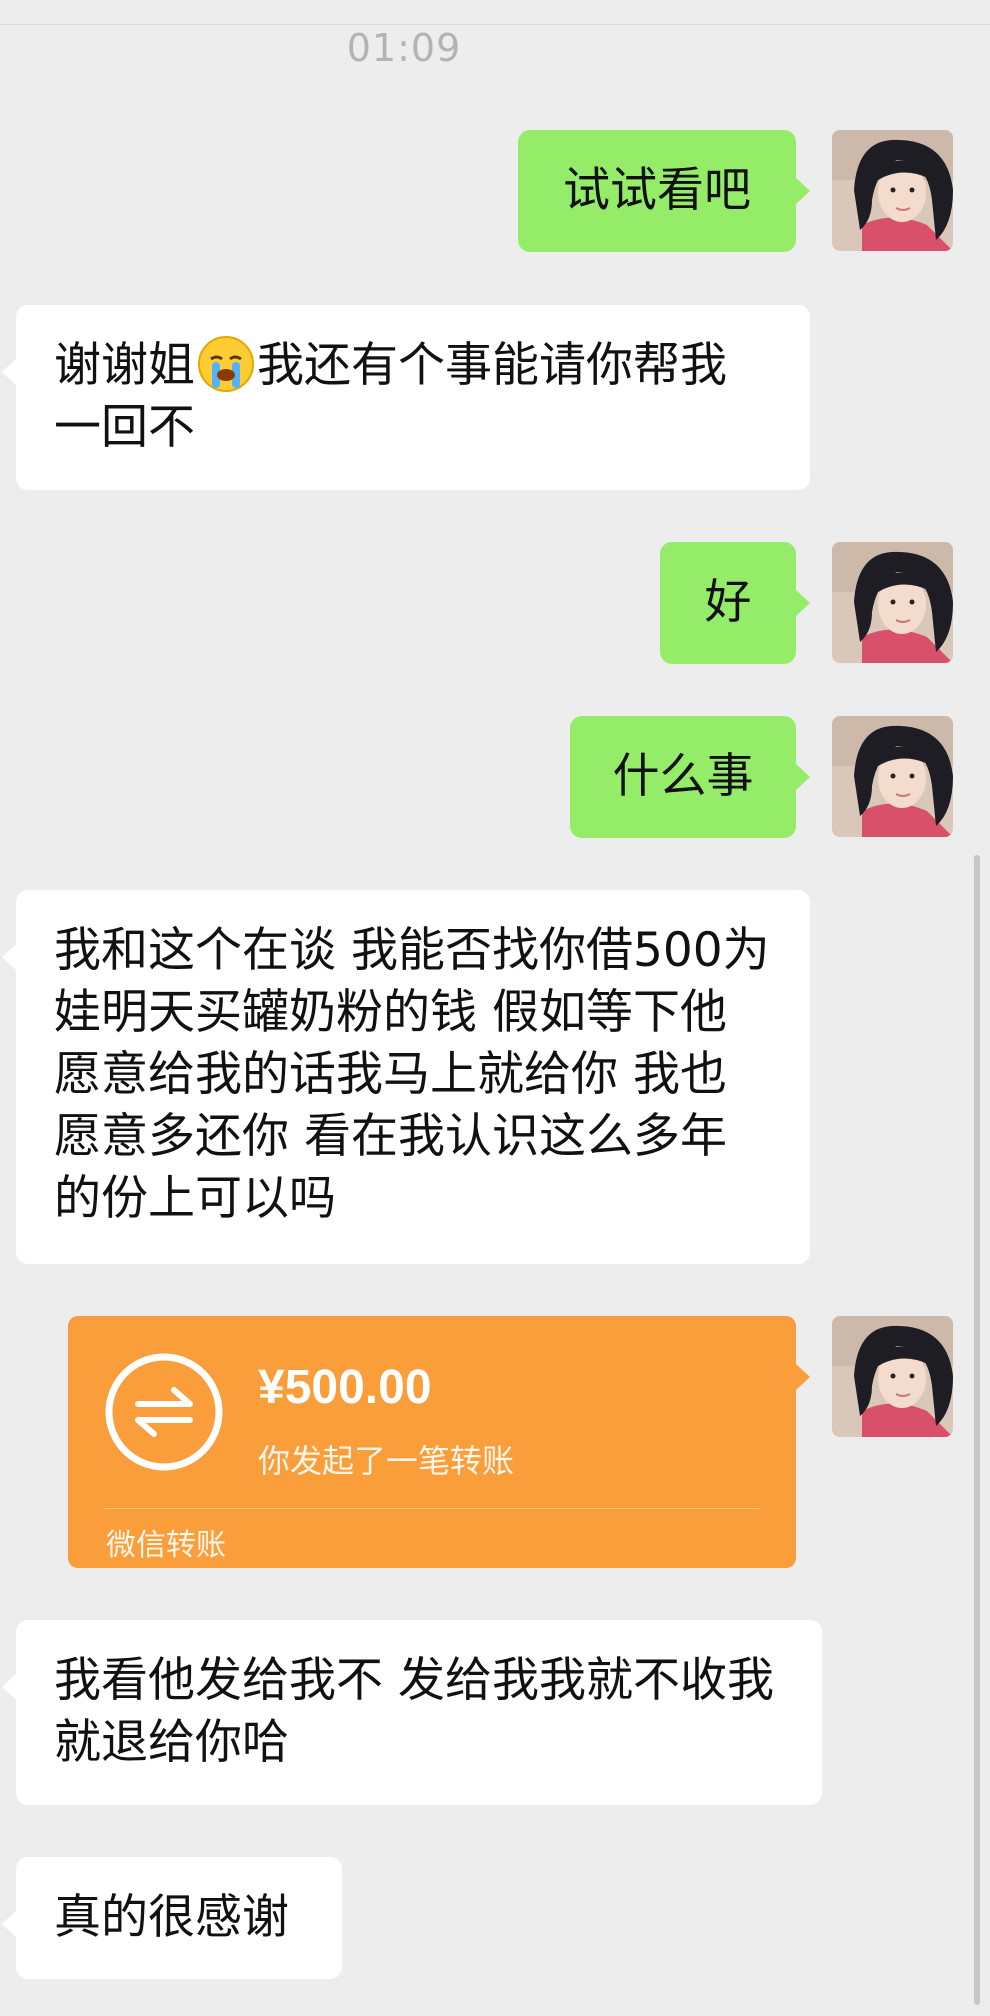 The image size is (990, 2016). Describe the element at coordinates (495, 24) in the screenshot. I see `top-divider` at that location.